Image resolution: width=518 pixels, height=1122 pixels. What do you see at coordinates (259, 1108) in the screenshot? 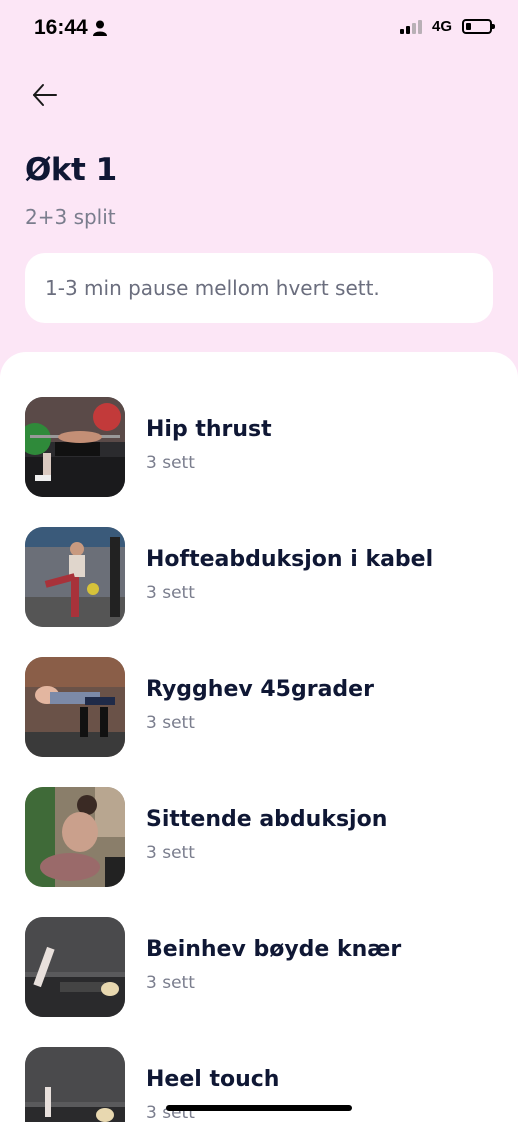
I see `home-indicator` at bounding box center [259, 1108].